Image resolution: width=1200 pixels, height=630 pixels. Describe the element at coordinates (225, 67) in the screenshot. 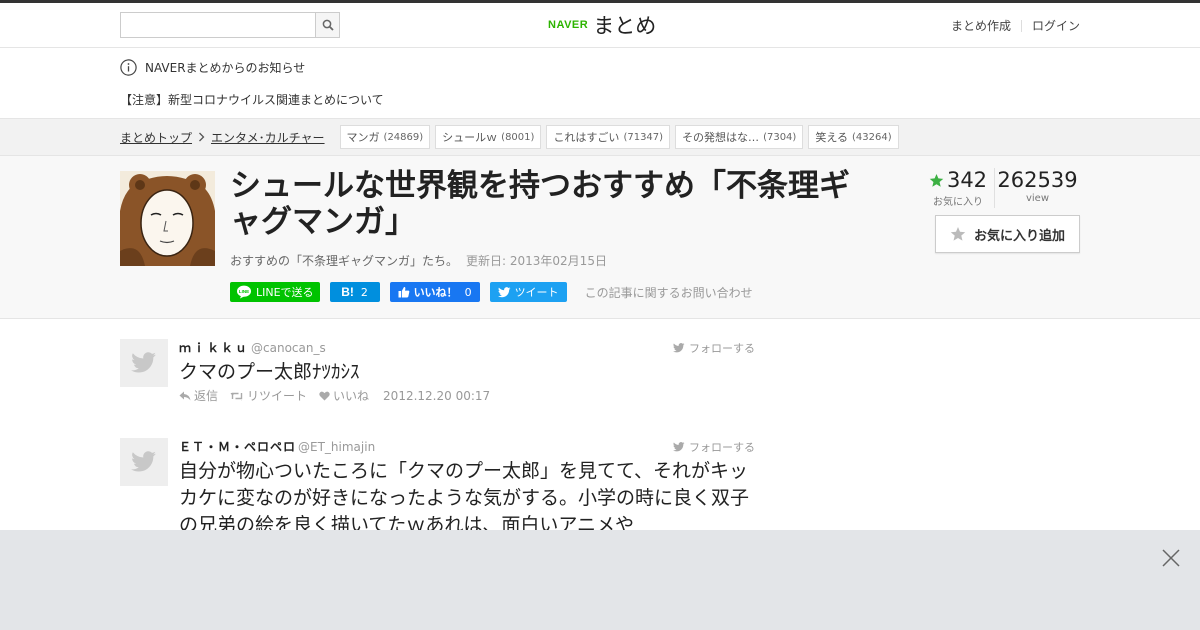

I see `notice-title: NAVERまとめからのお知らせ` at that location.